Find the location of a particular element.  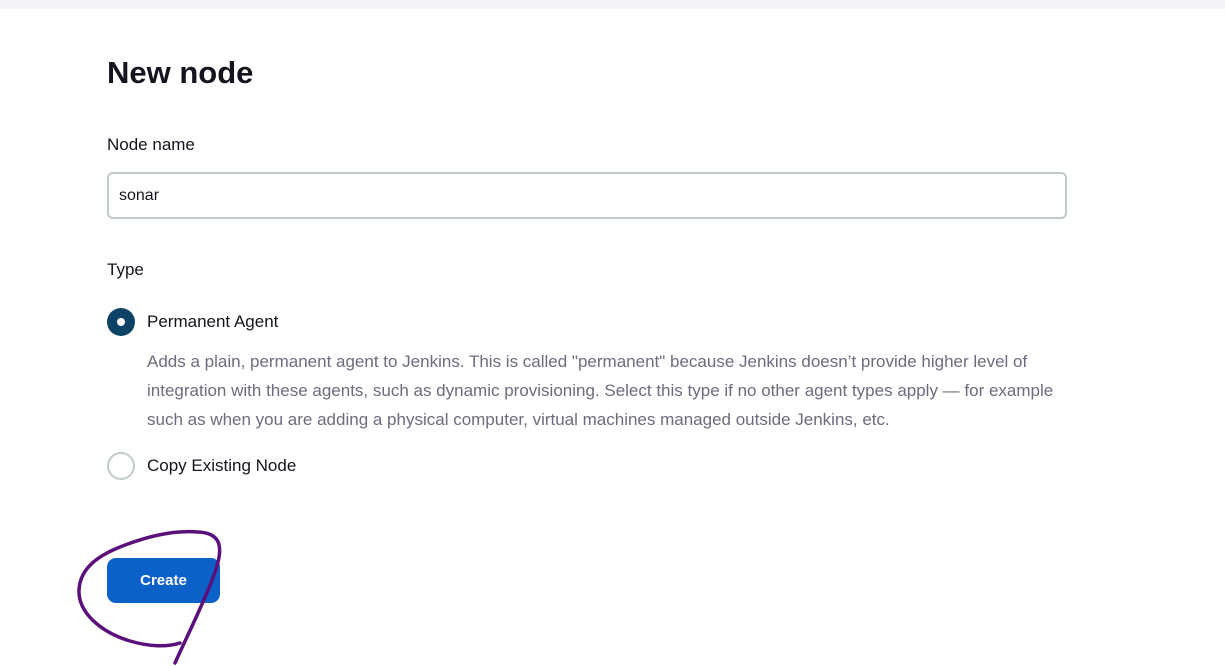

top-strip is located at coordinates (612, 4).